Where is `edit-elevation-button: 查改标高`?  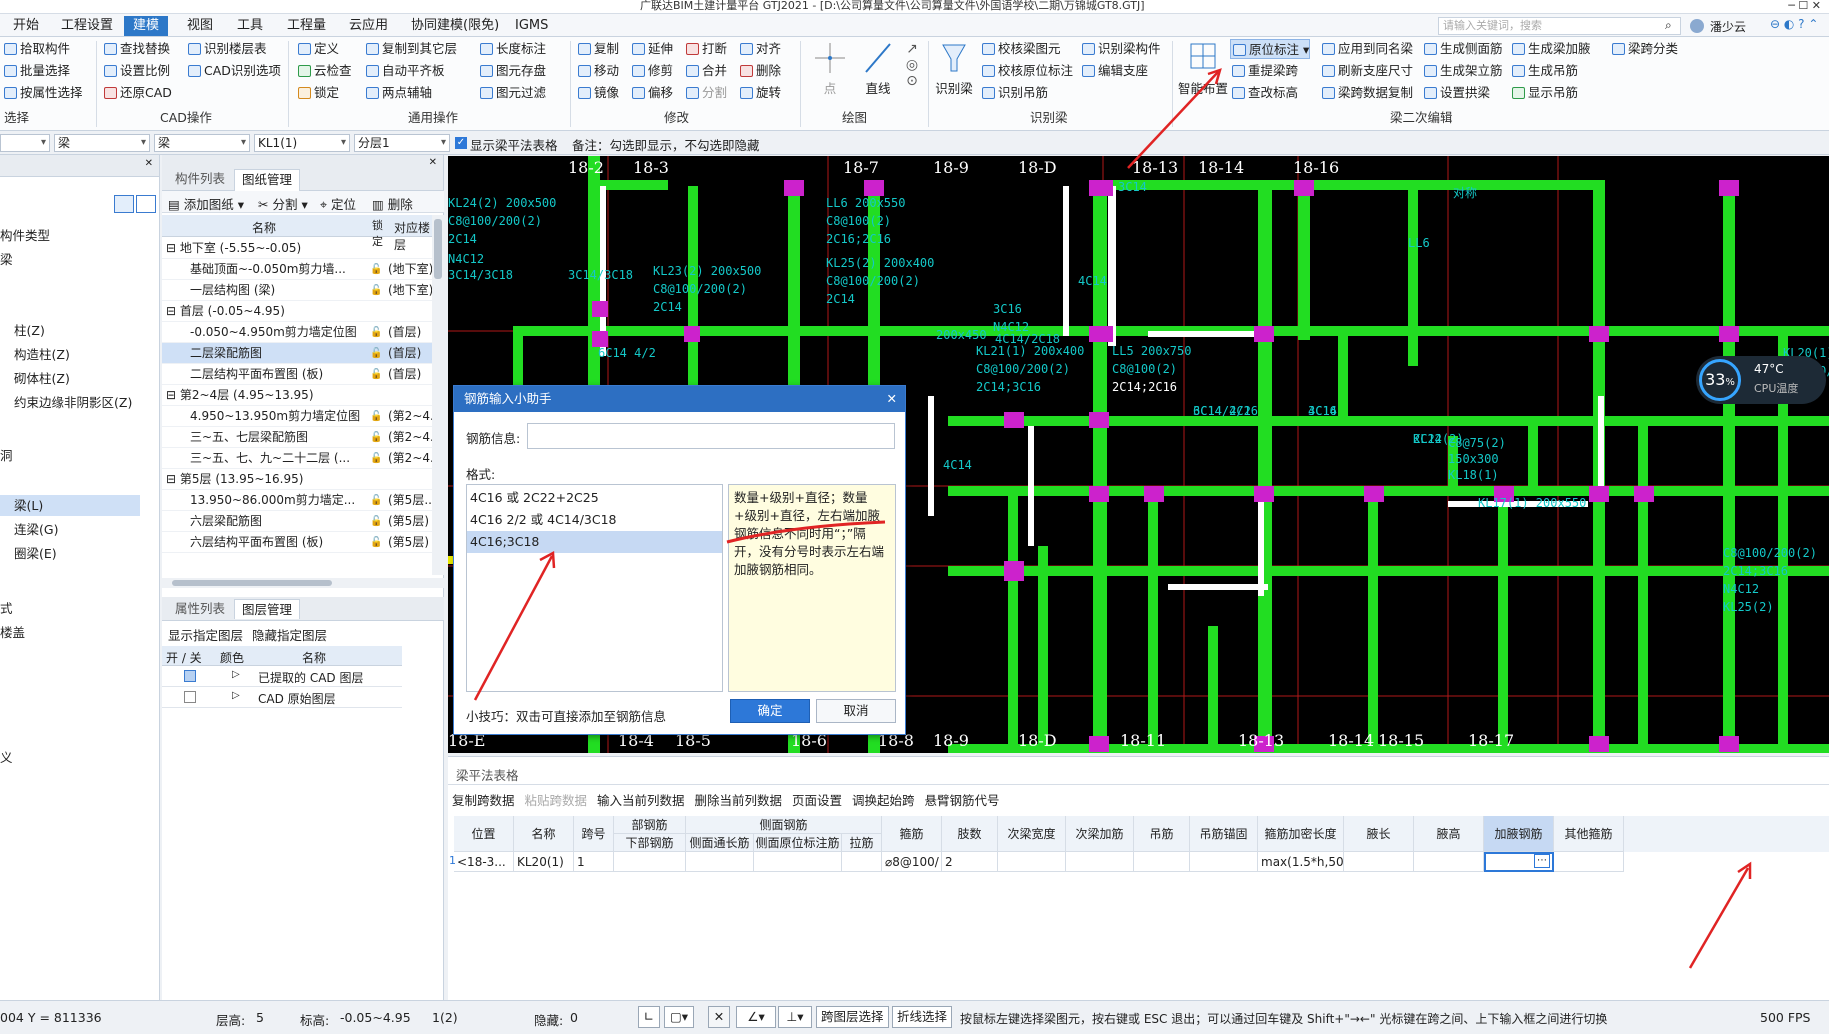
edit-elevation-button: 查改标高 is located at coordinates (1264, 93).